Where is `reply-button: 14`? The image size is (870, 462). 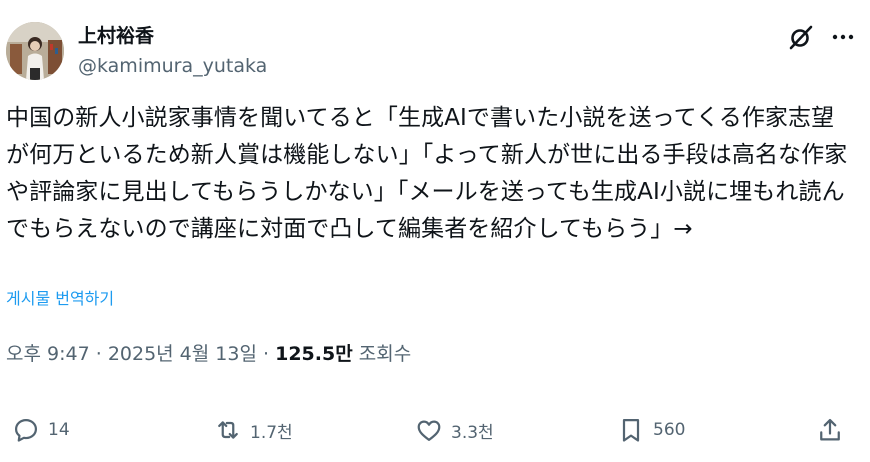 reply-button: 14 is located at coordinates (41, 430).